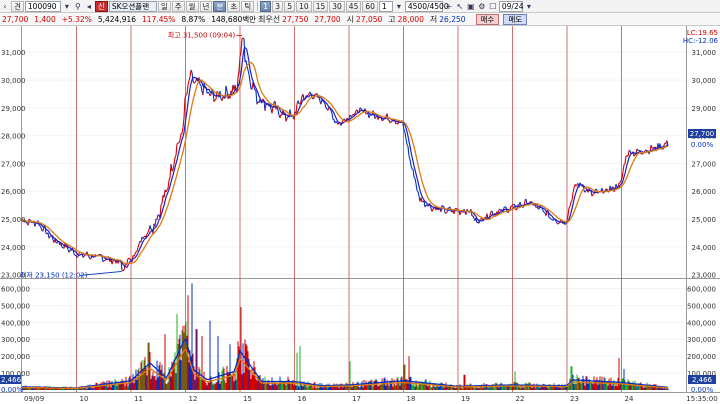  What do you see at coordinates (78, 6) in the screenshot?
I see `search-icon: ⚲` at bounding box center [78, 6].